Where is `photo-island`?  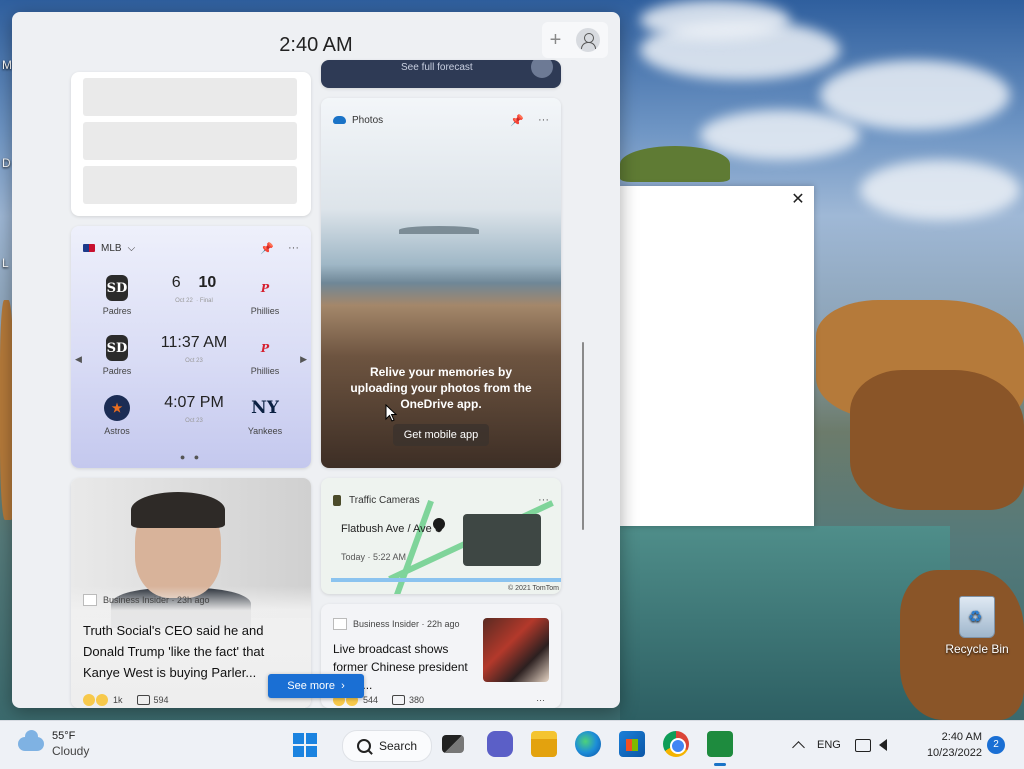 photo-island is located at coordinates (439, 230).